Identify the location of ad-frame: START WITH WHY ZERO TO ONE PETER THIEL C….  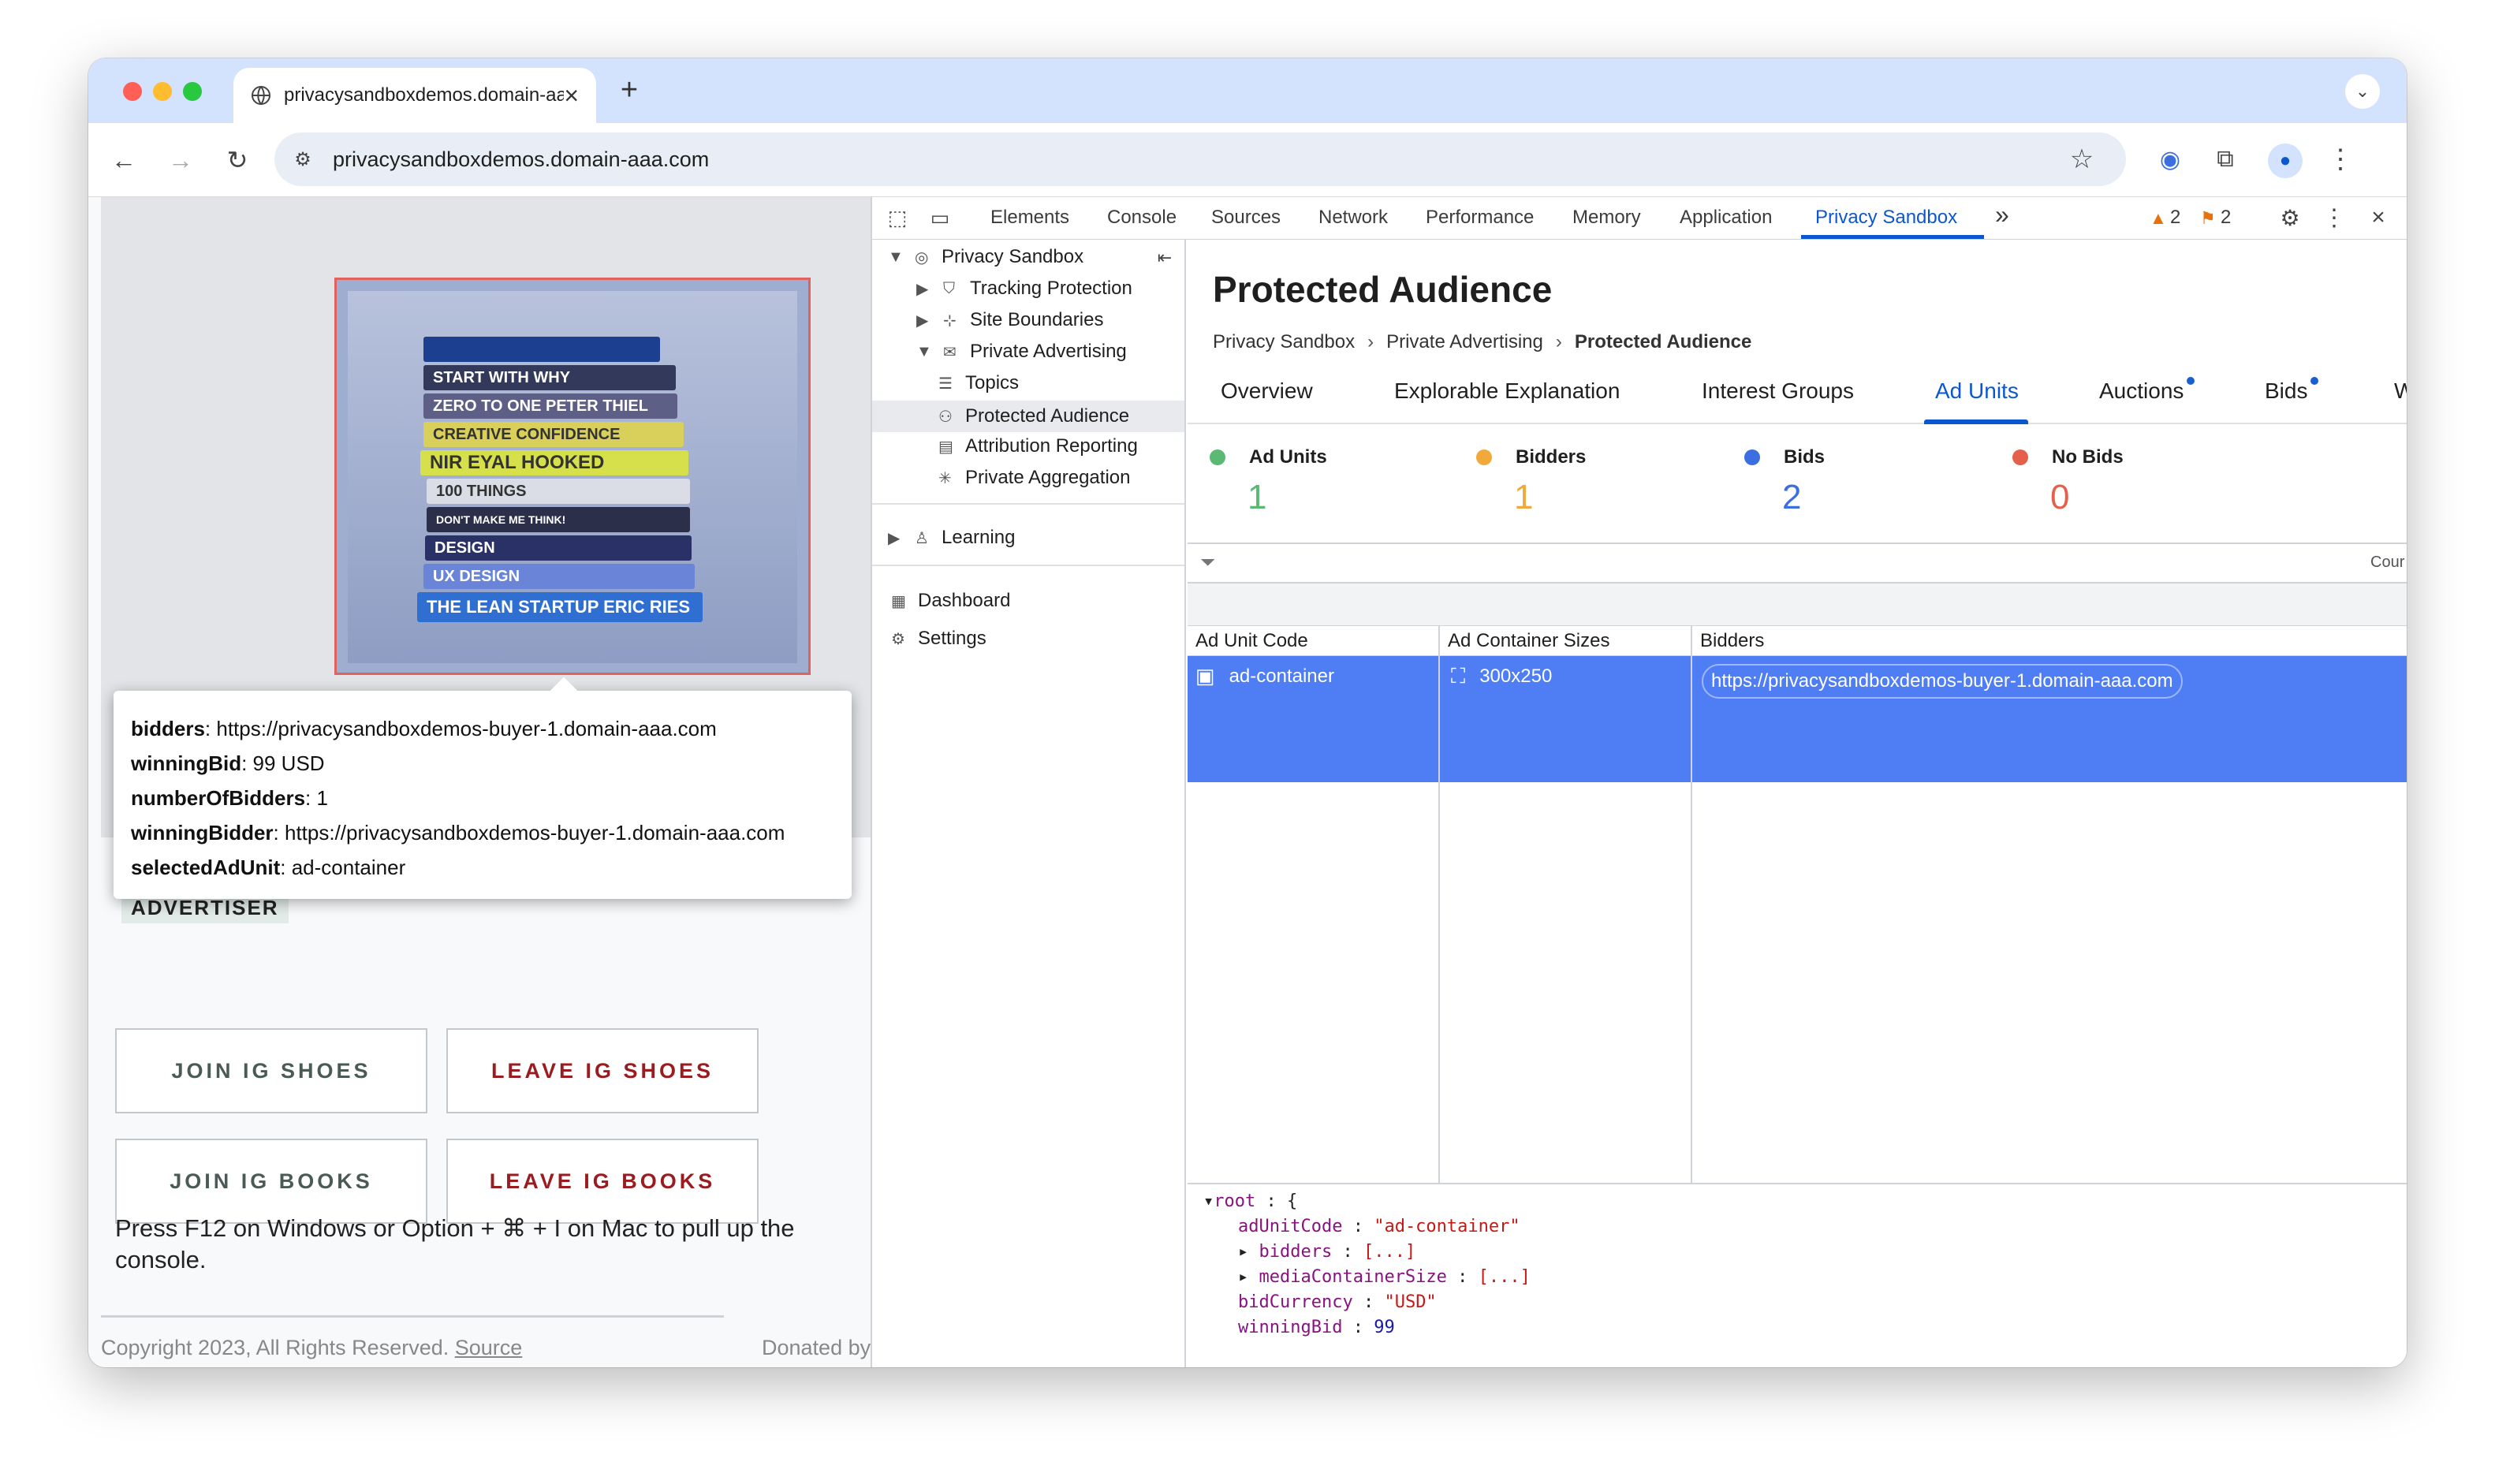
(572, 476).